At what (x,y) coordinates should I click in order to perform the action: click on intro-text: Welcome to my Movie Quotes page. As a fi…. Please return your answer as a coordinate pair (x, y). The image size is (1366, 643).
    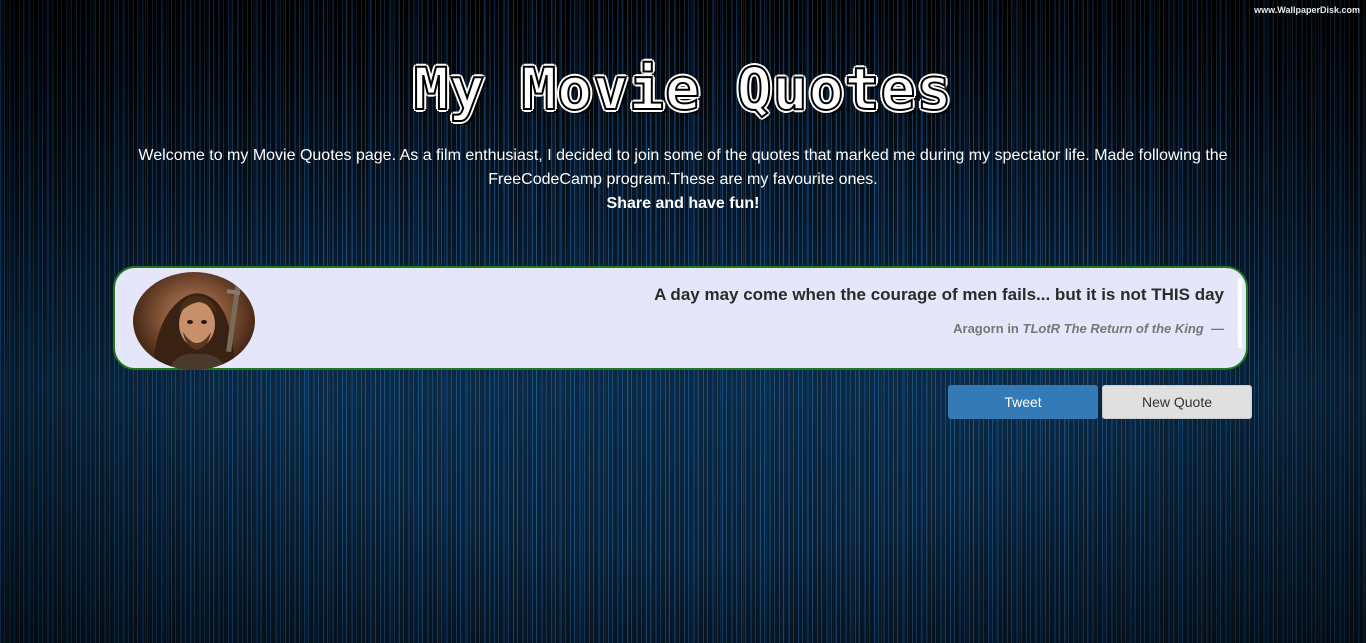
    Looking at the image, I should click on (683, 180).